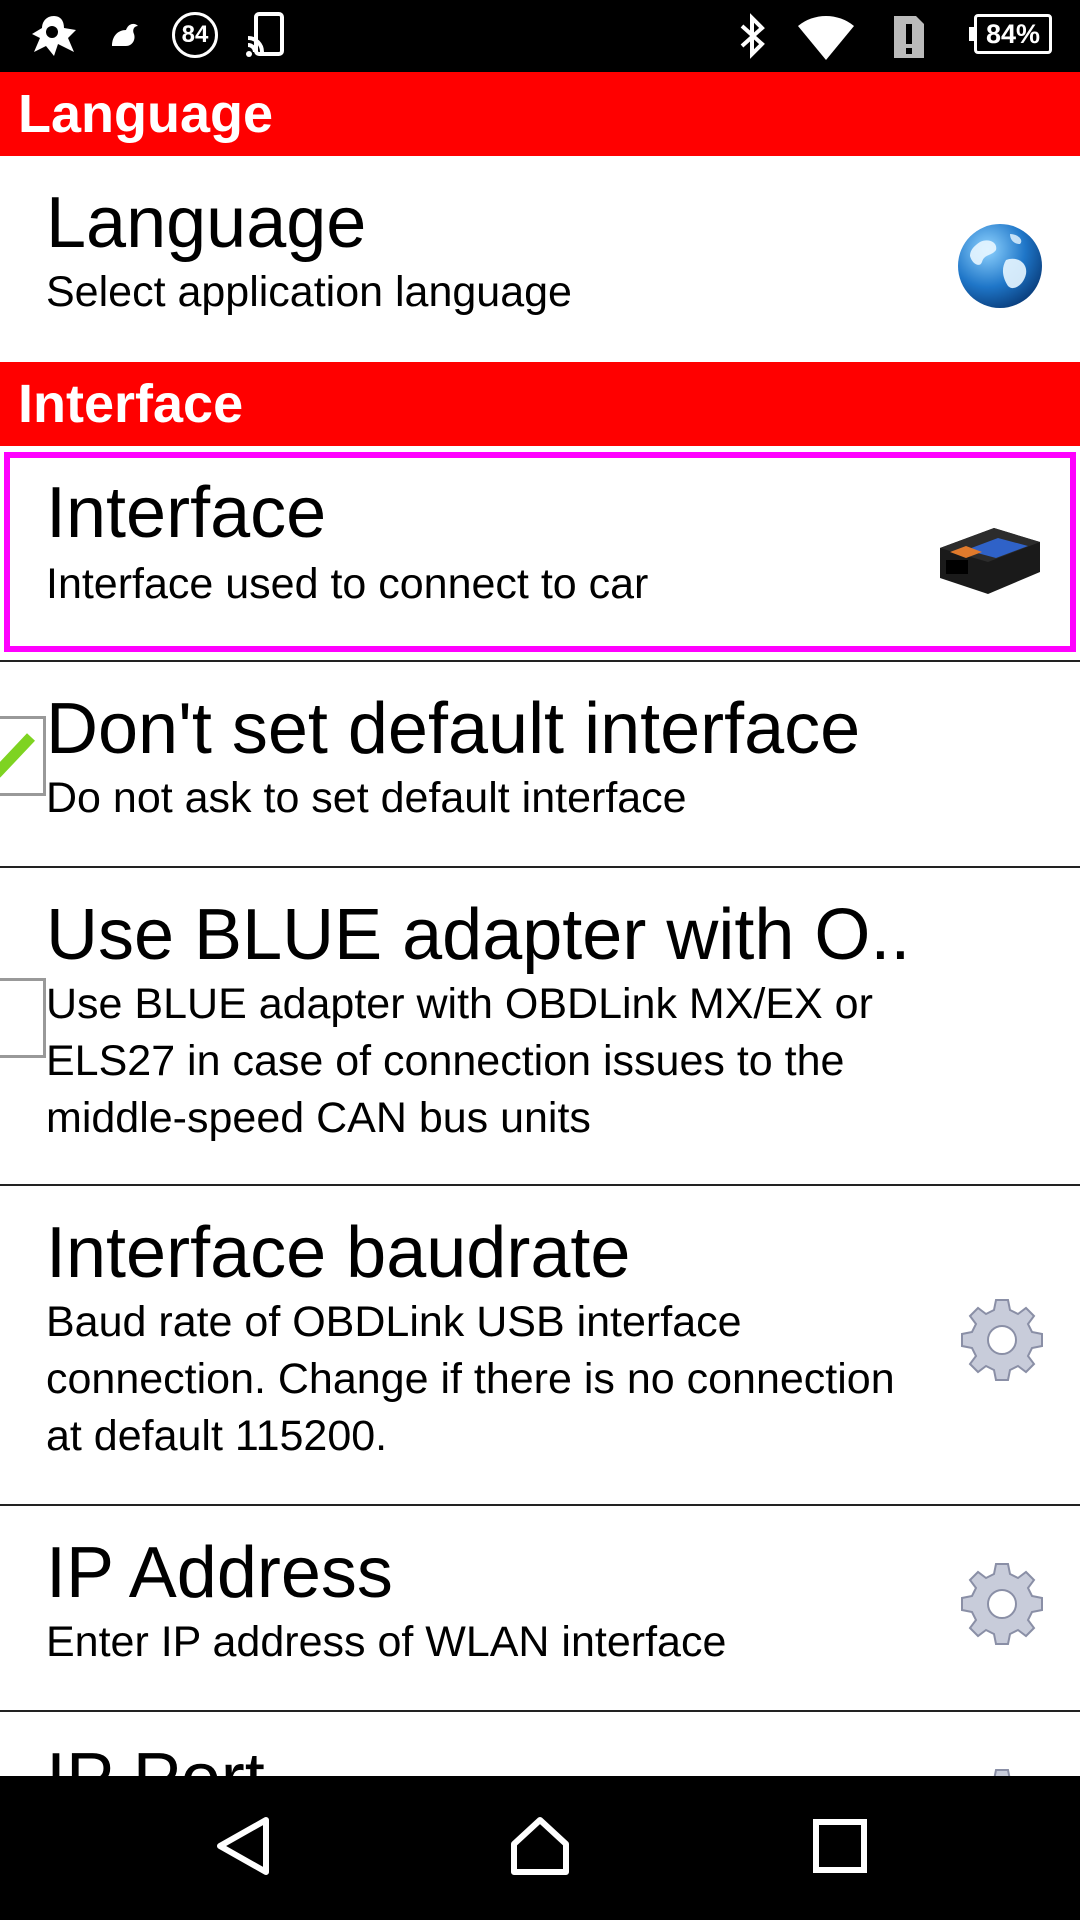 The height and width of the screenshot is (1920, 1080). Describe the element at coordinates (347, 584) in the screenshot. I see `pref-summary: Interface used to connect to car` at that location.